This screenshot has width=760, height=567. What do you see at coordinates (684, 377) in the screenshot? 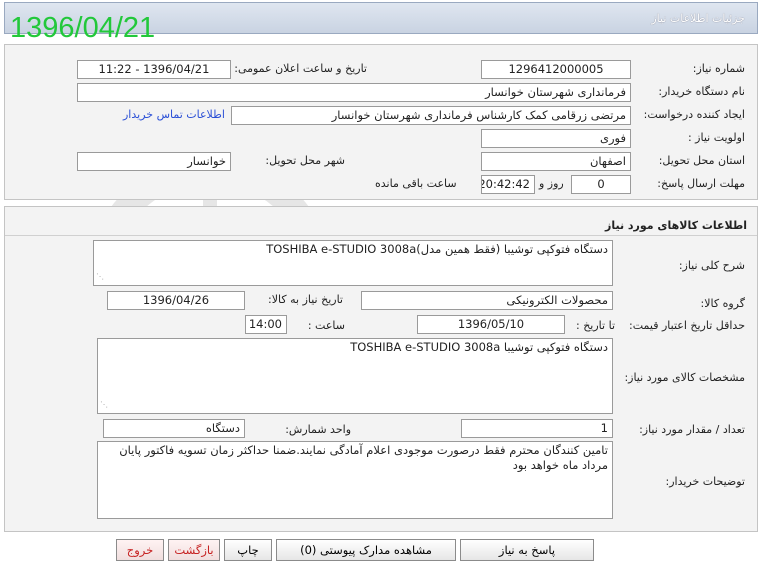
I see `spec-label: مشخصات کالای مورد نیاز:` at bounding box center [684, 377].